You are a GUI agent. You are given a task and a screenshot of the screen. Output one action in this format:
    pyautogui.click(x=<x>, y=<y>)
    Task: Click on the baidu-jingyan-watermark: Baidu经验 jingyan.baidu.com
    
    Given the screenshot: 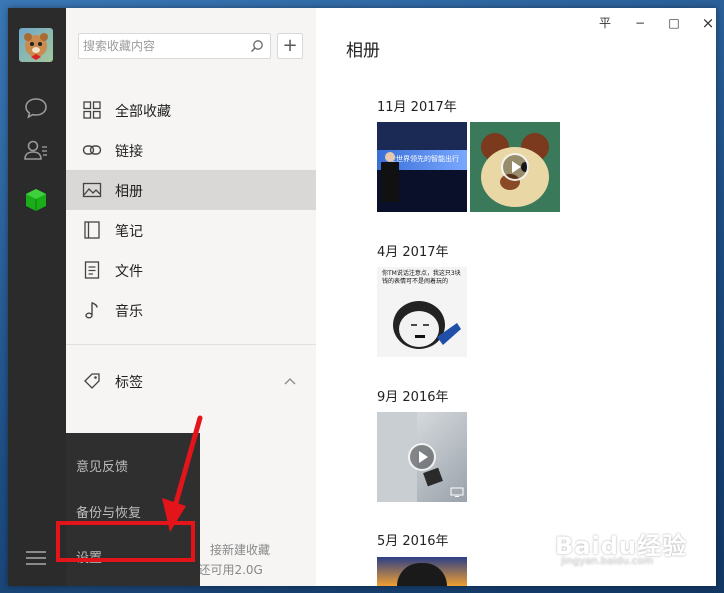 What is the action you would take?
    pyautogui.click(x=635, y=544)
    